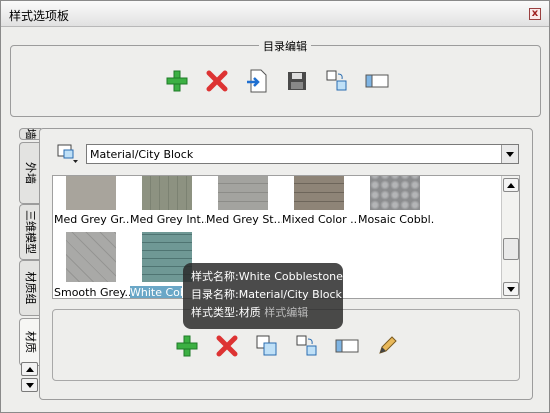 This screenshot has height=413, width=550. I want to click on tooltip-key: 样式类型:, so click(215, 312).